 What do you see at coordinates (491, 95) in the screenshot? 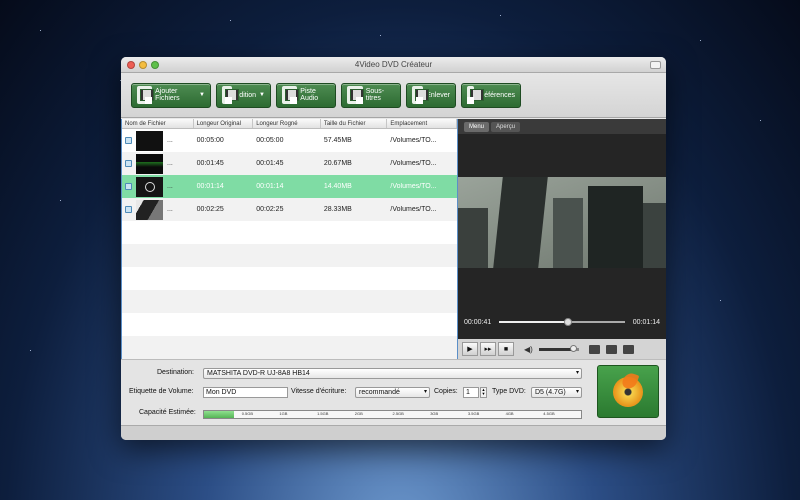
I see `preferences-button: Préférences` at bounding box center [491, 95].